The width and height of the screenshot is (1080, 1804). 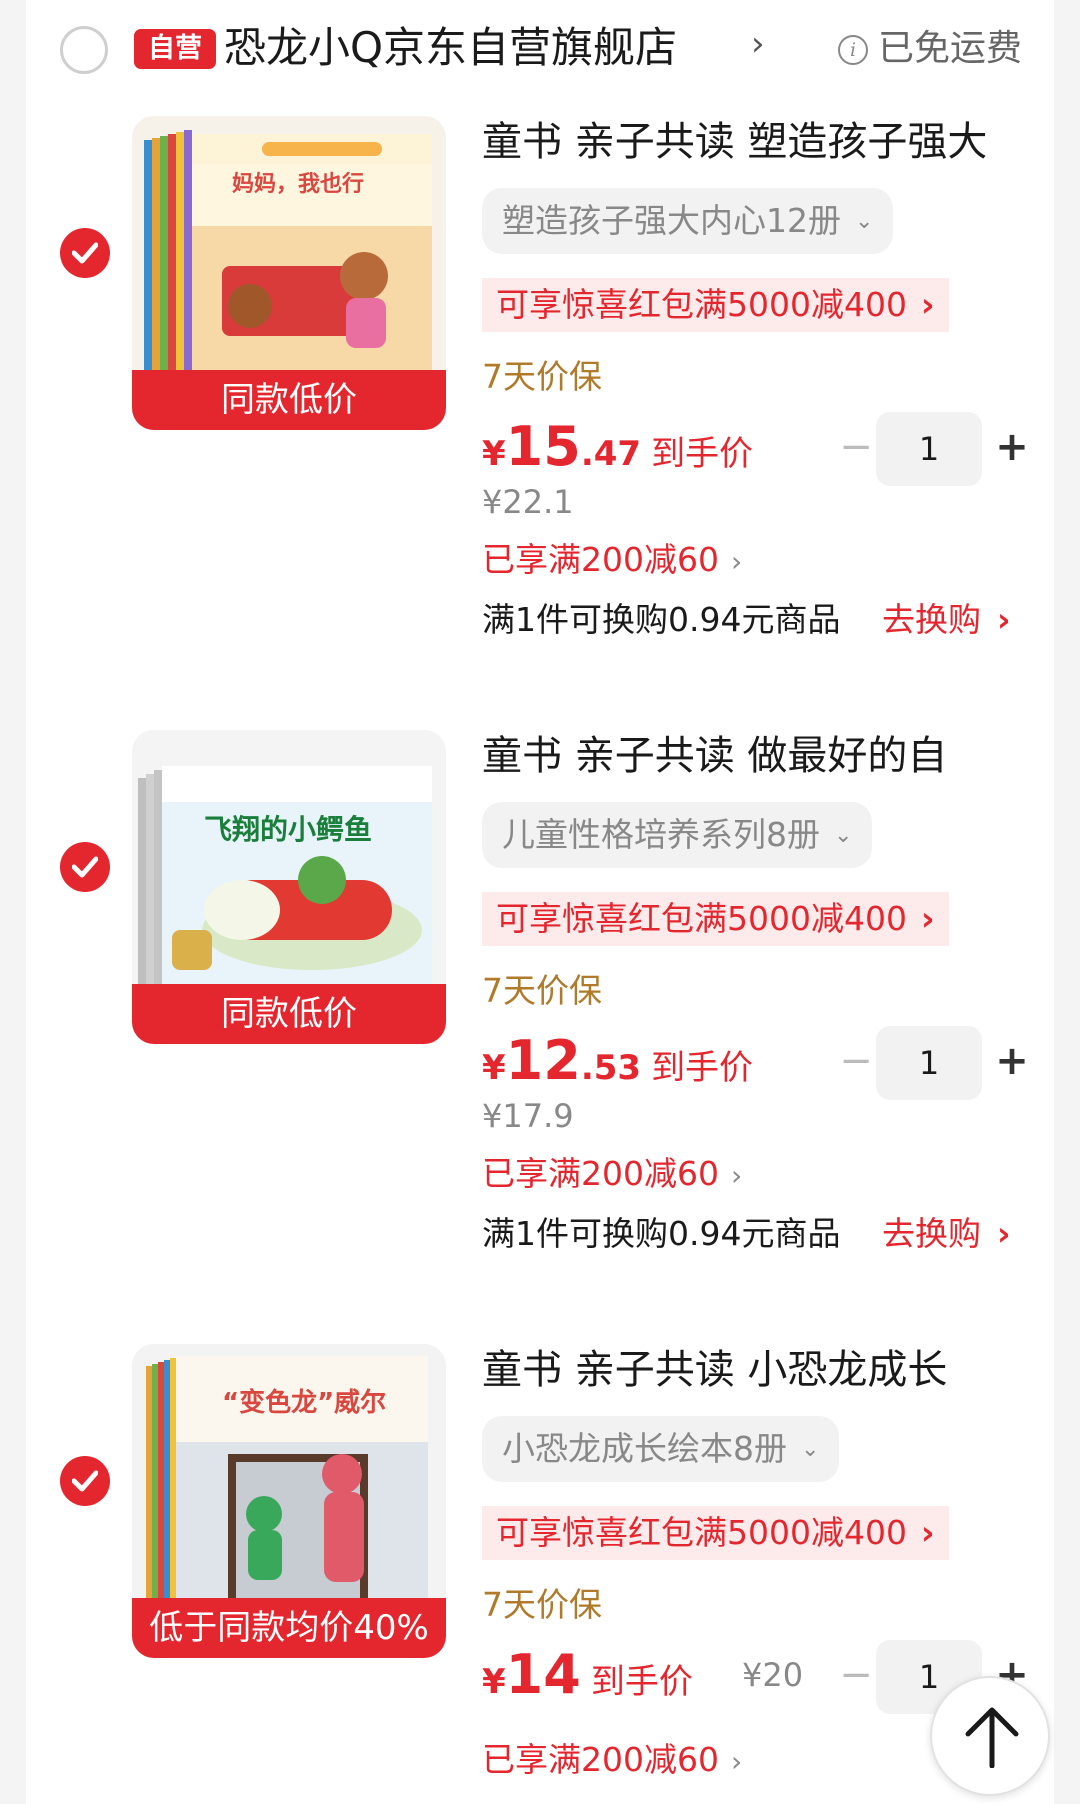 What do you see at coordinates (587, 1681) in the screenshot?
I see `final-price: ¥14 到手价` at bounding box center [587, 1681].